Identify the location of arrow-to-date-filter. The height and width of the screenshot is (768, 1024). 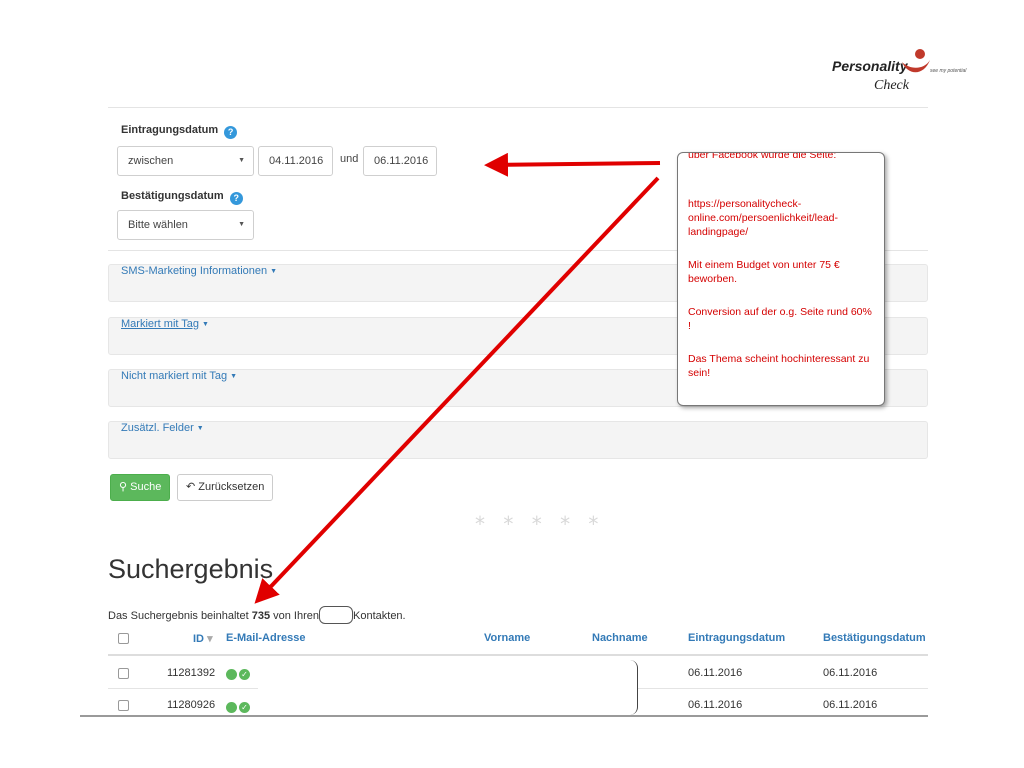
(572, 164).